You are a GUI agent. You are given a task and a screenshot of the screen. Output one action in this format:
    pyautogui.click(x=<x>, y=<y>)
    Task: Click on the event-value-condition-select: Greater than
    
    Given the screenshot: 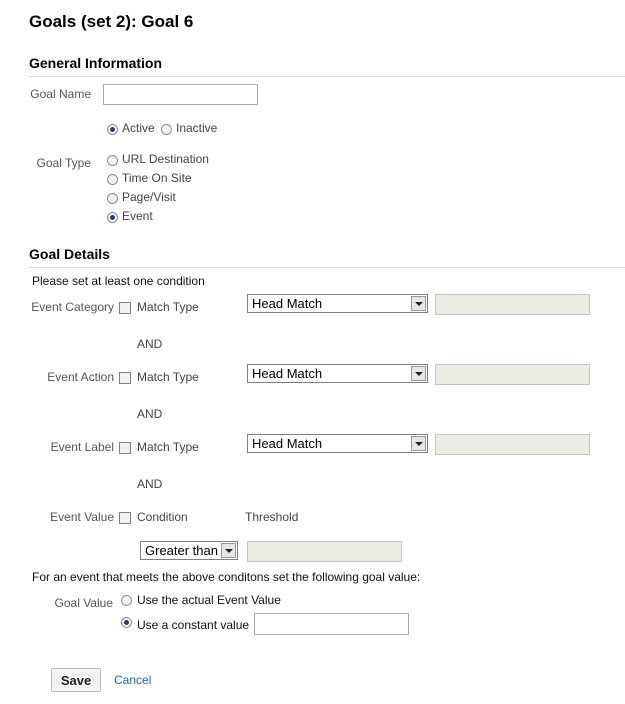 What is the action you would take?
    pyautogui.click(x=189, y=550)
    